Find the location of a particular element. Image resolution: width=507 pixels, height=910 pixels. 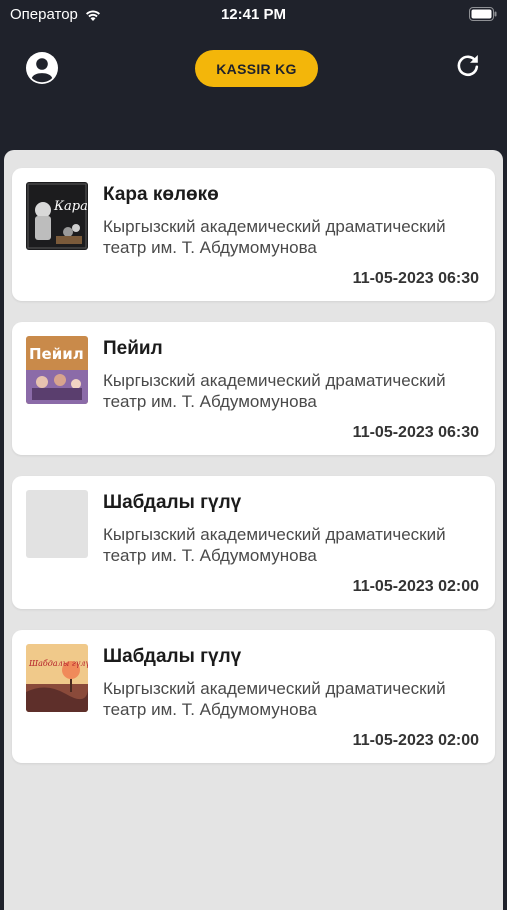

poster-image: Кара is located at coordinates (57, 216).